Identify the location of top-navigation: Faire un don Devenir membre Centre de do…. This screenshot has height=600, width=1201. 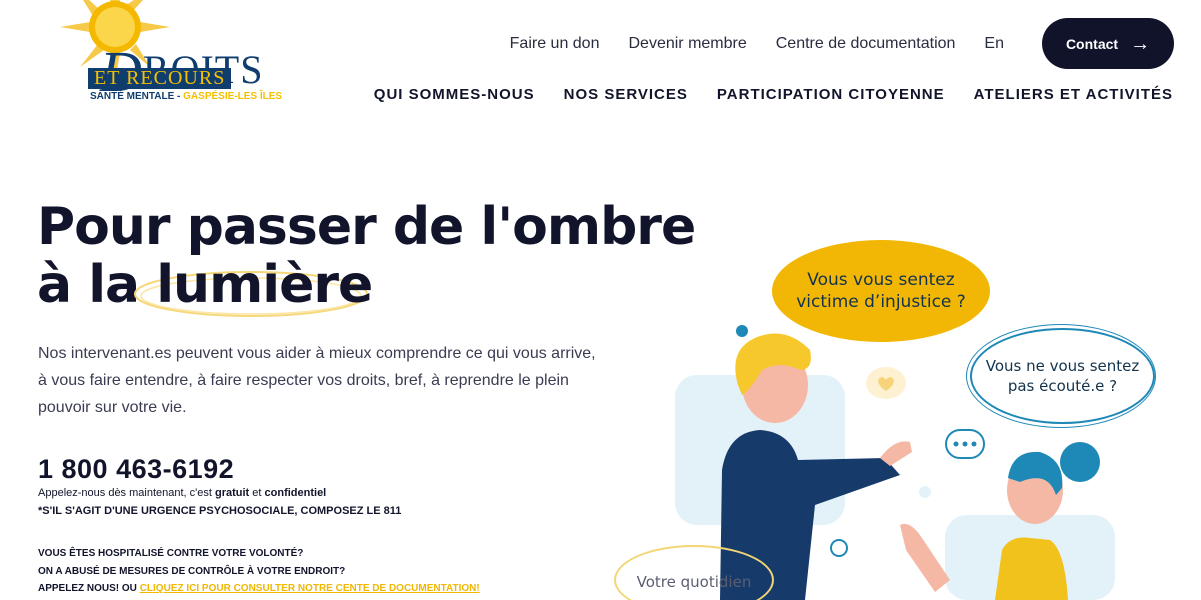
(827, 43).